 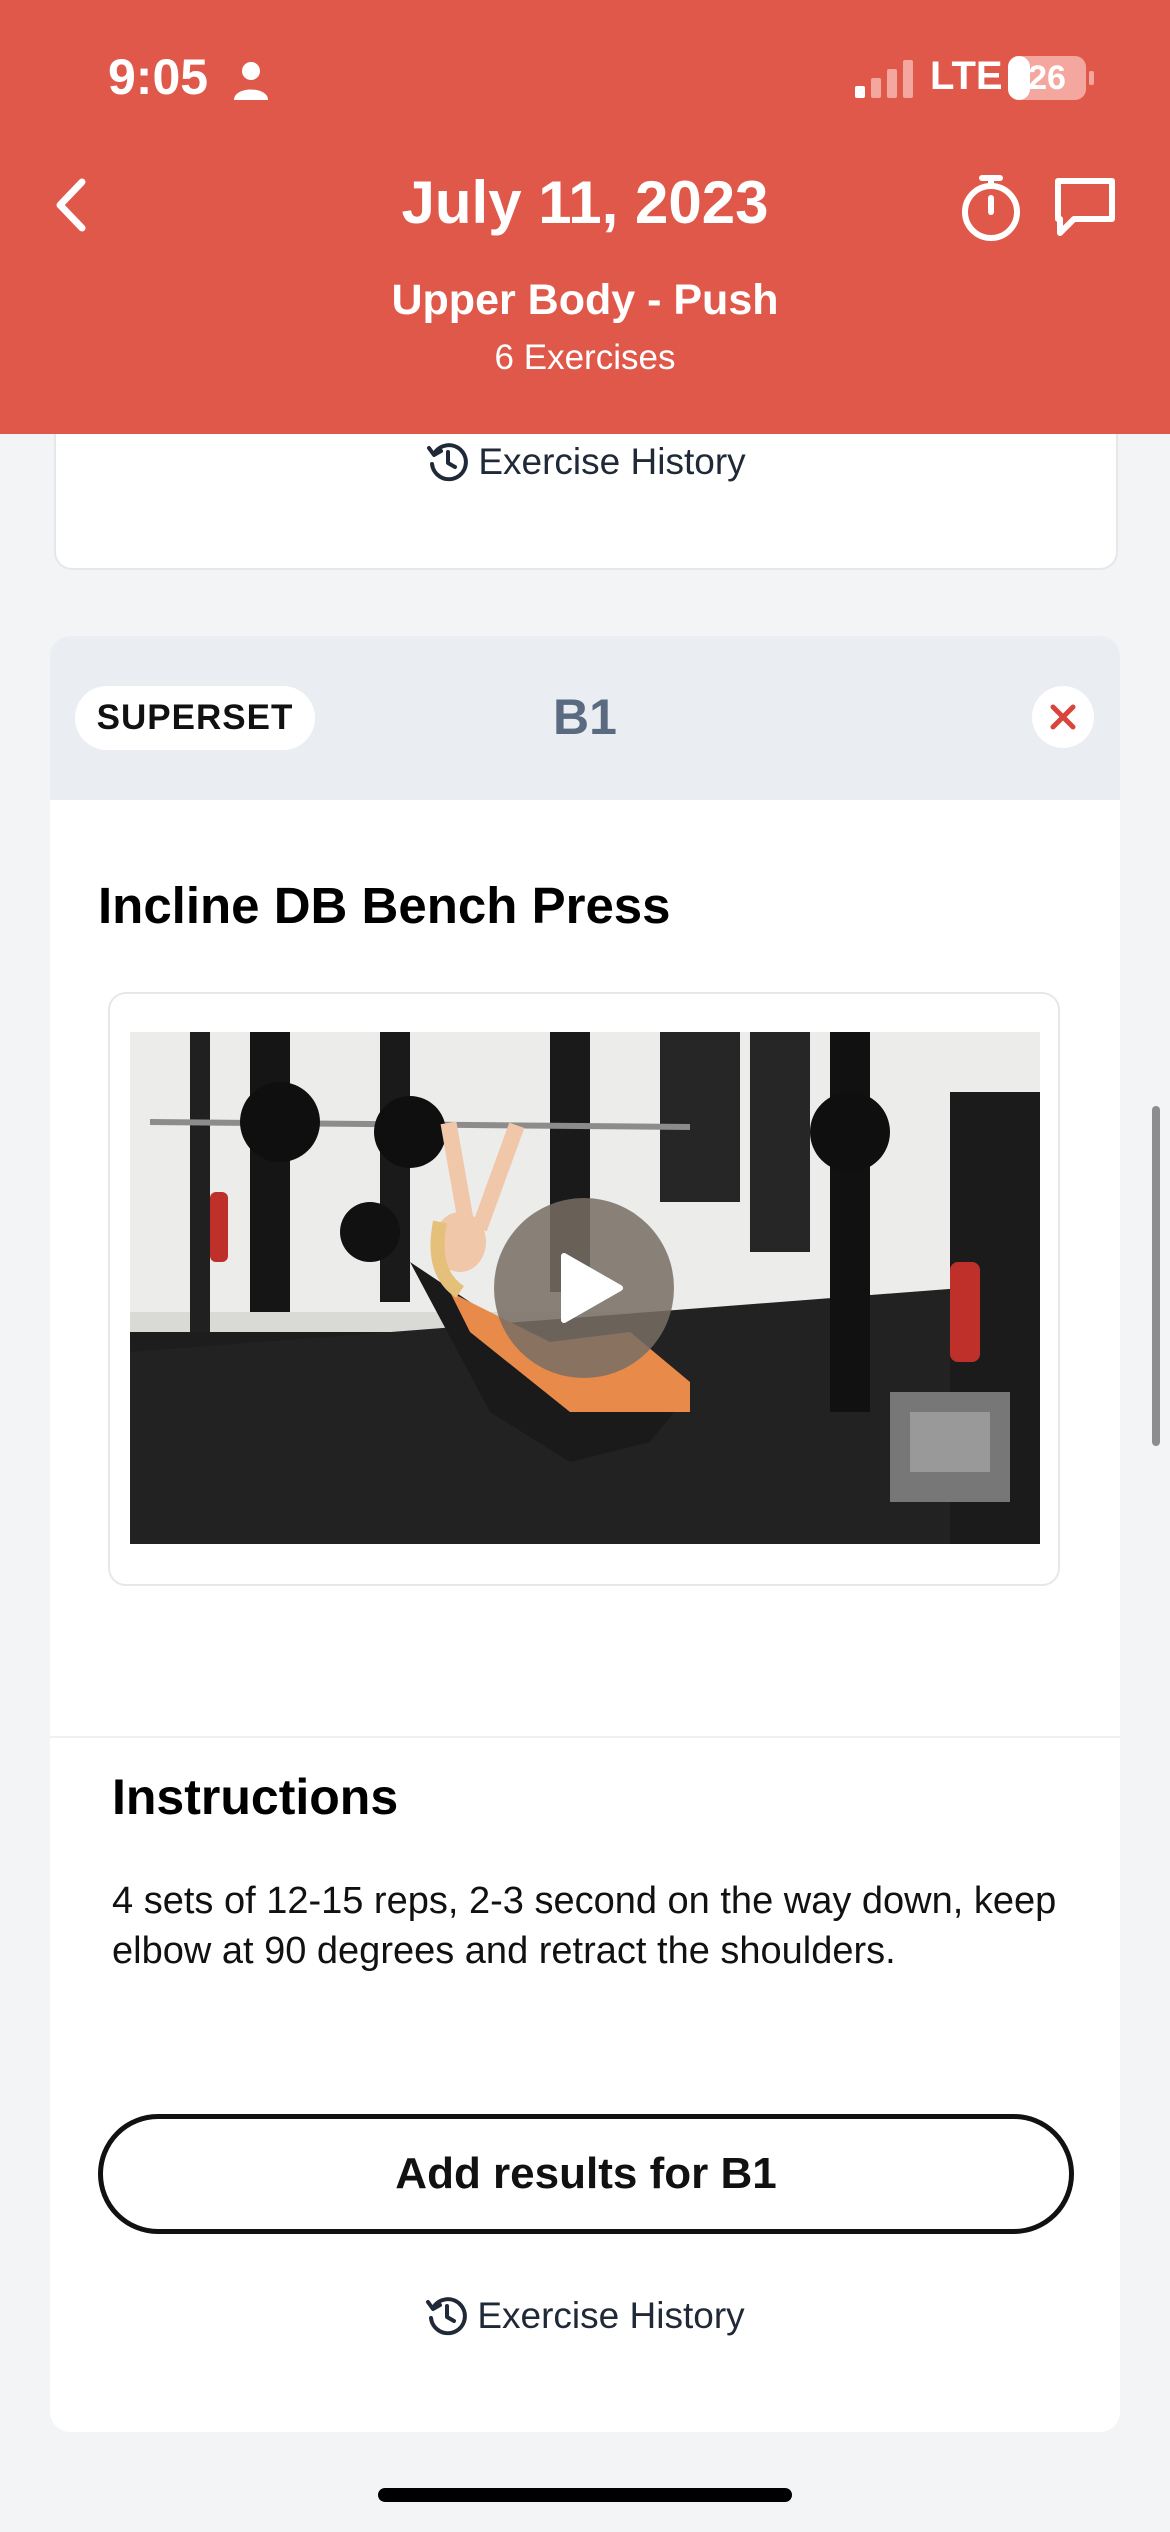 I want to click on battery-level: 26, so click(x=1047, y=78).